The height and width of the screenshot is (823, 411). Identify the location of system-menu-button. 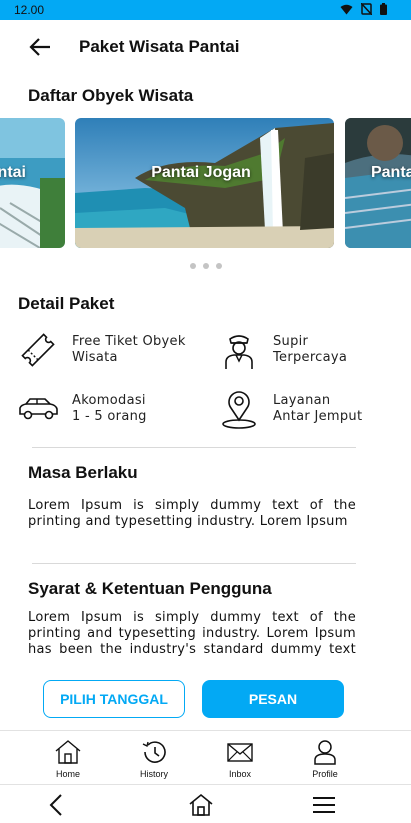
(324, 805).